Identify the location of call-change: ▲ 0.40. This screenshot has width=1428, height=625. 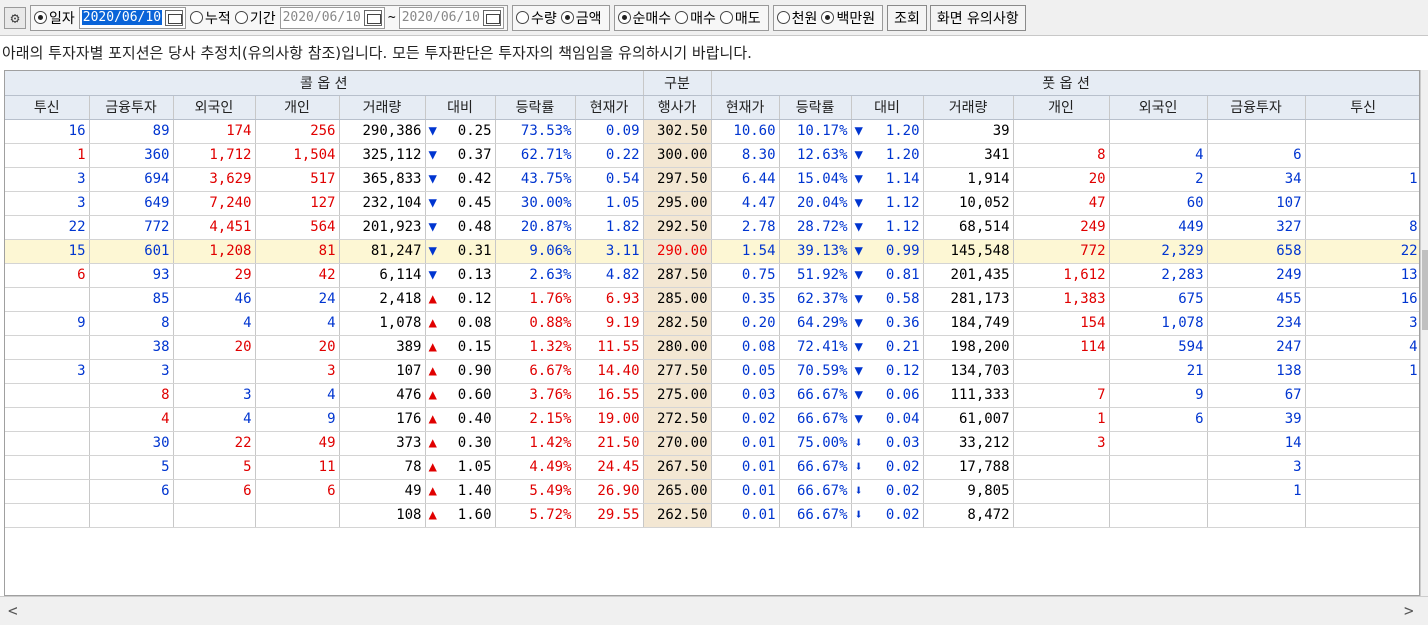
(460, 419).